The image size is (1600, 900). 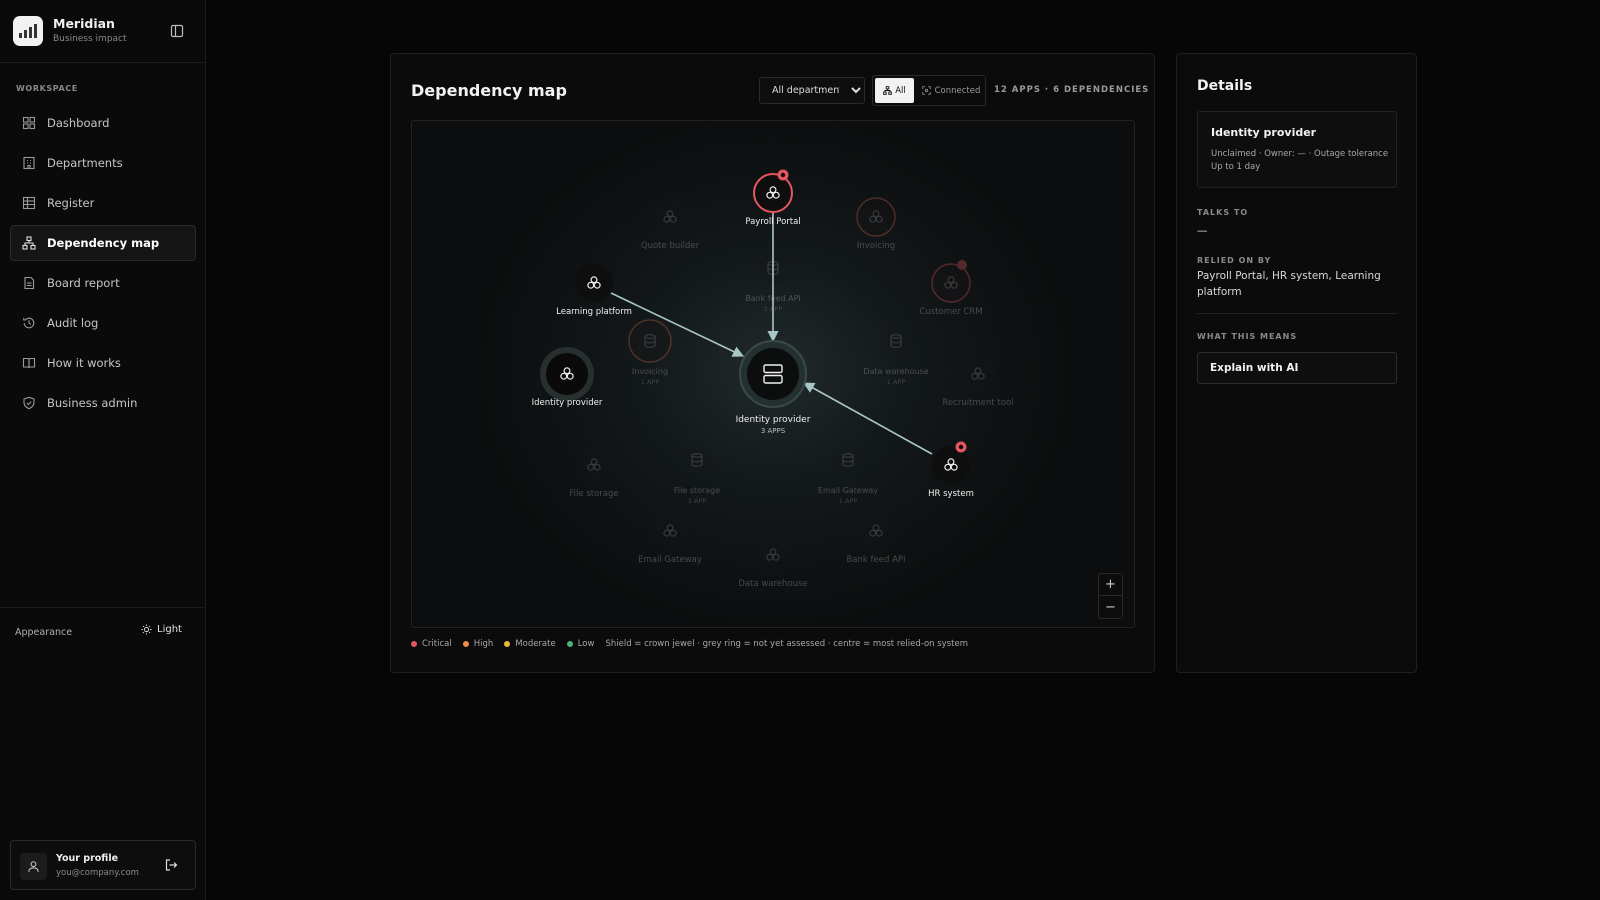 I want to click on profile-email: you@company.com, so click(x=97, y=873).